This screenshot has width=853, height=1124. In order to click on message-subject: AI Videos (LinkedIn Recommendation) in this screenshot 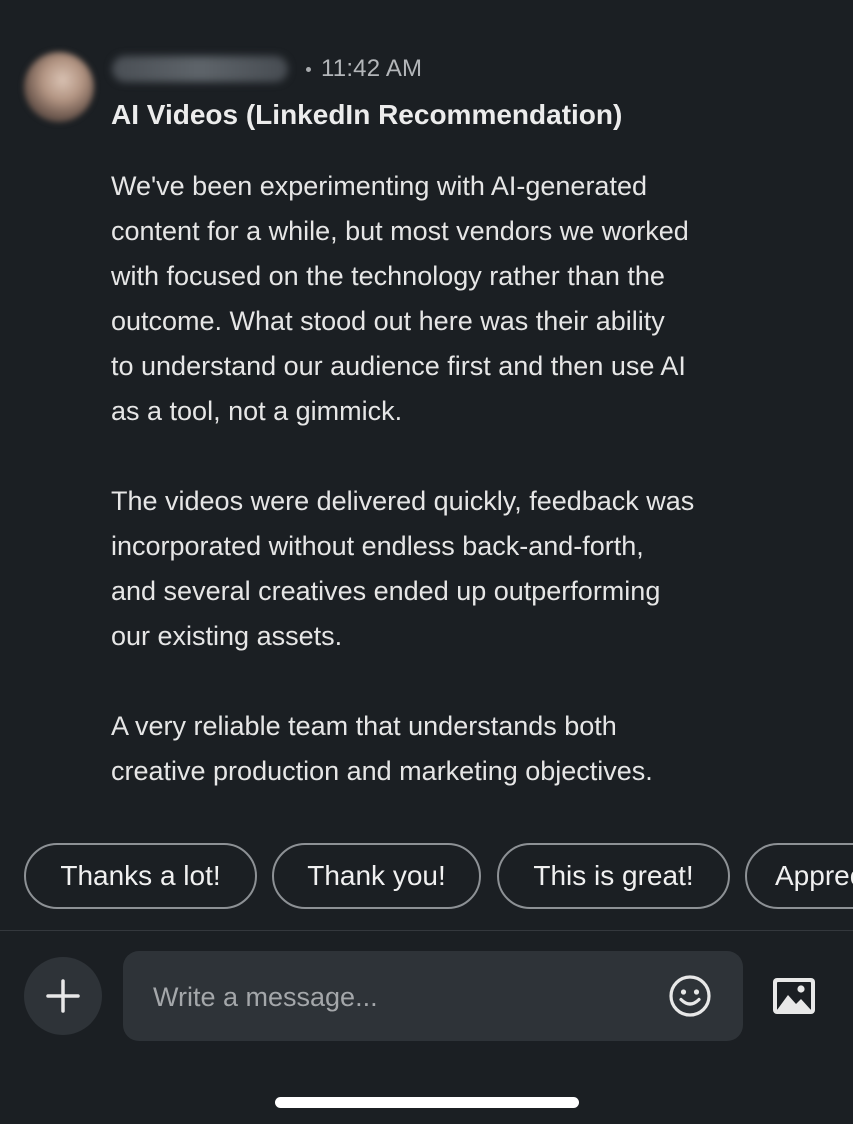, I will do `click(367, 114)`.